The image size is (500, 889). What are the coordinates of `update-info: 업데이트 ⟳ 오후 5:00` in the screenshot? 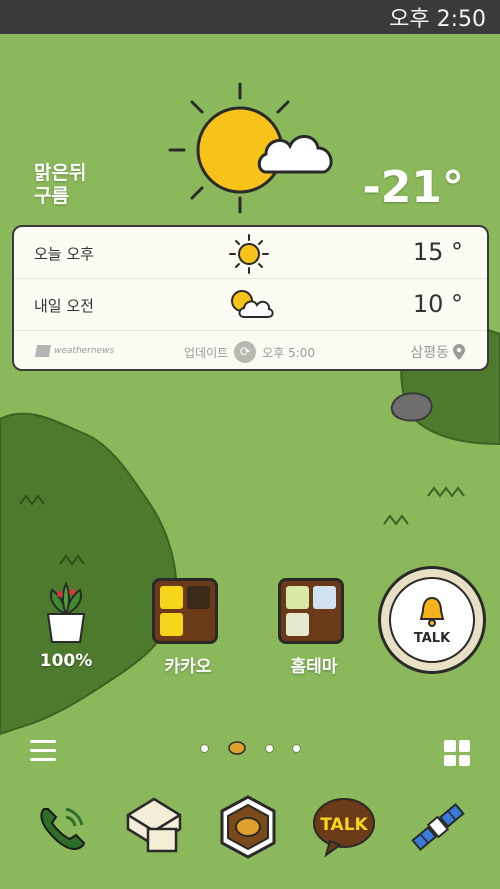 It's located at (249, 352).